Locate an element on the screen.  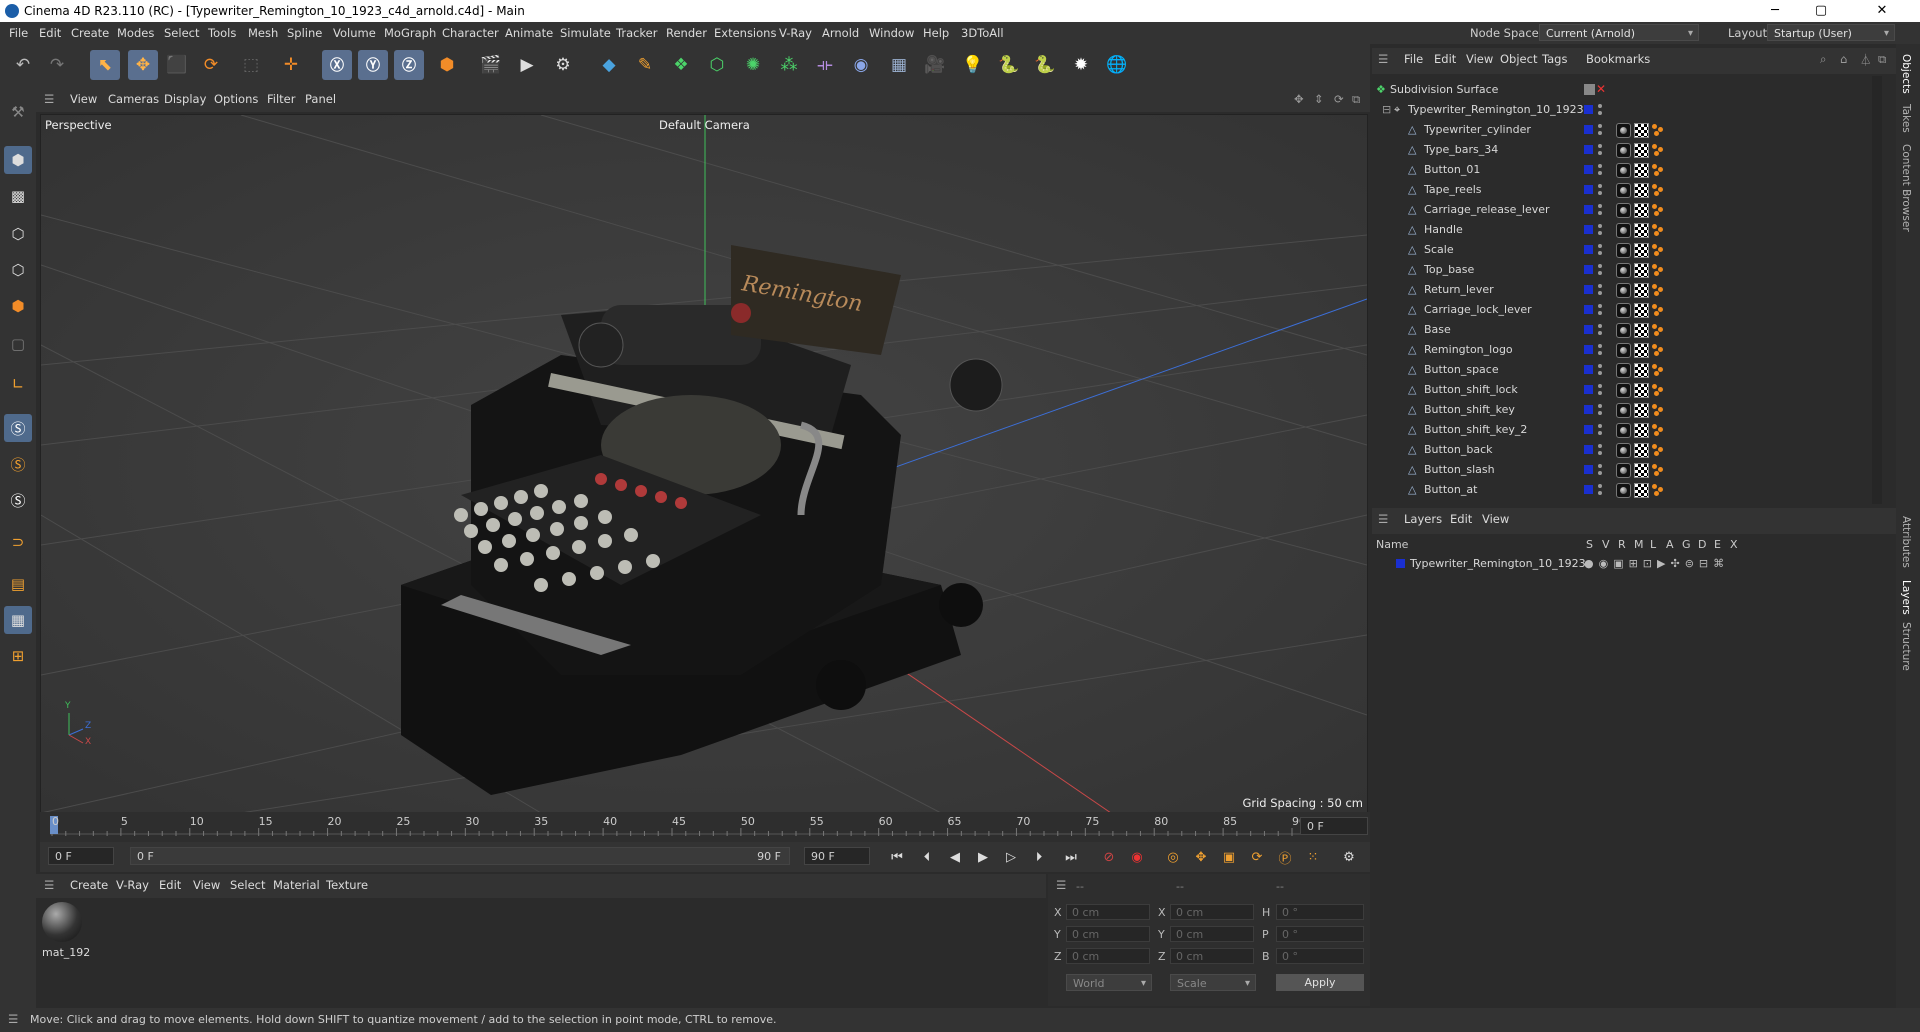
material-hamburger-icon: ☰ is located at coordinates (49, 885).